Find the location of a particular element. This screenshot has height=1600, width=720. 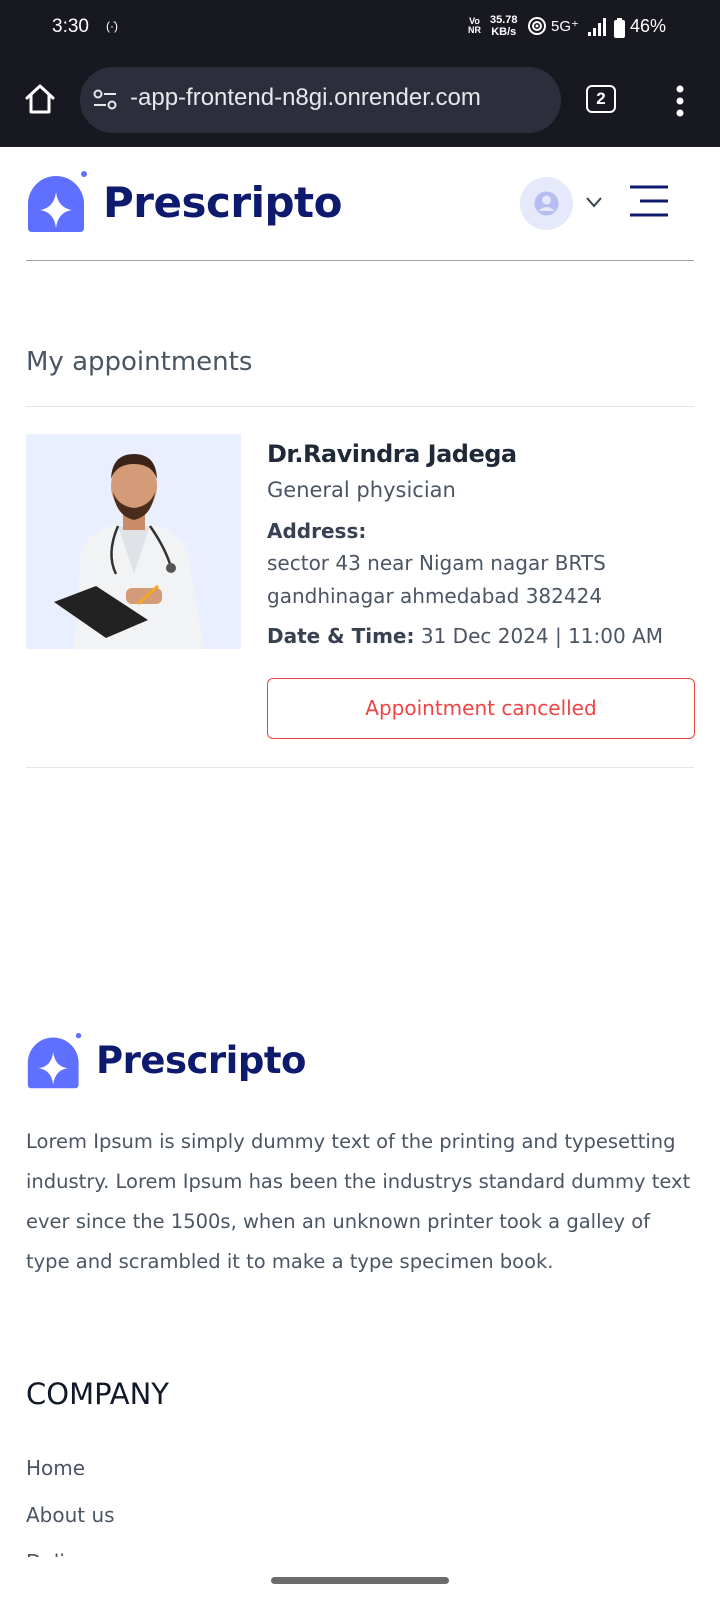

datetime-value: 31 Dec 2024 | 11:00 AM is located at coordinates (539, 636).